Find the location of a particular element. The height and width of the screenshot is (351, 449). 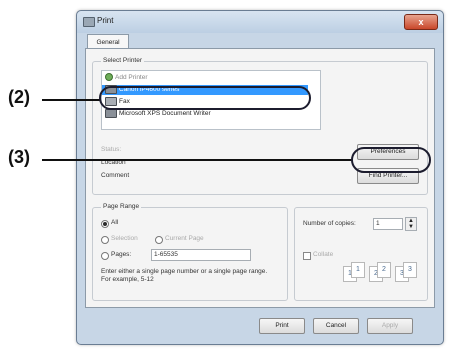

all-radio is located at coordinates (105, 224).